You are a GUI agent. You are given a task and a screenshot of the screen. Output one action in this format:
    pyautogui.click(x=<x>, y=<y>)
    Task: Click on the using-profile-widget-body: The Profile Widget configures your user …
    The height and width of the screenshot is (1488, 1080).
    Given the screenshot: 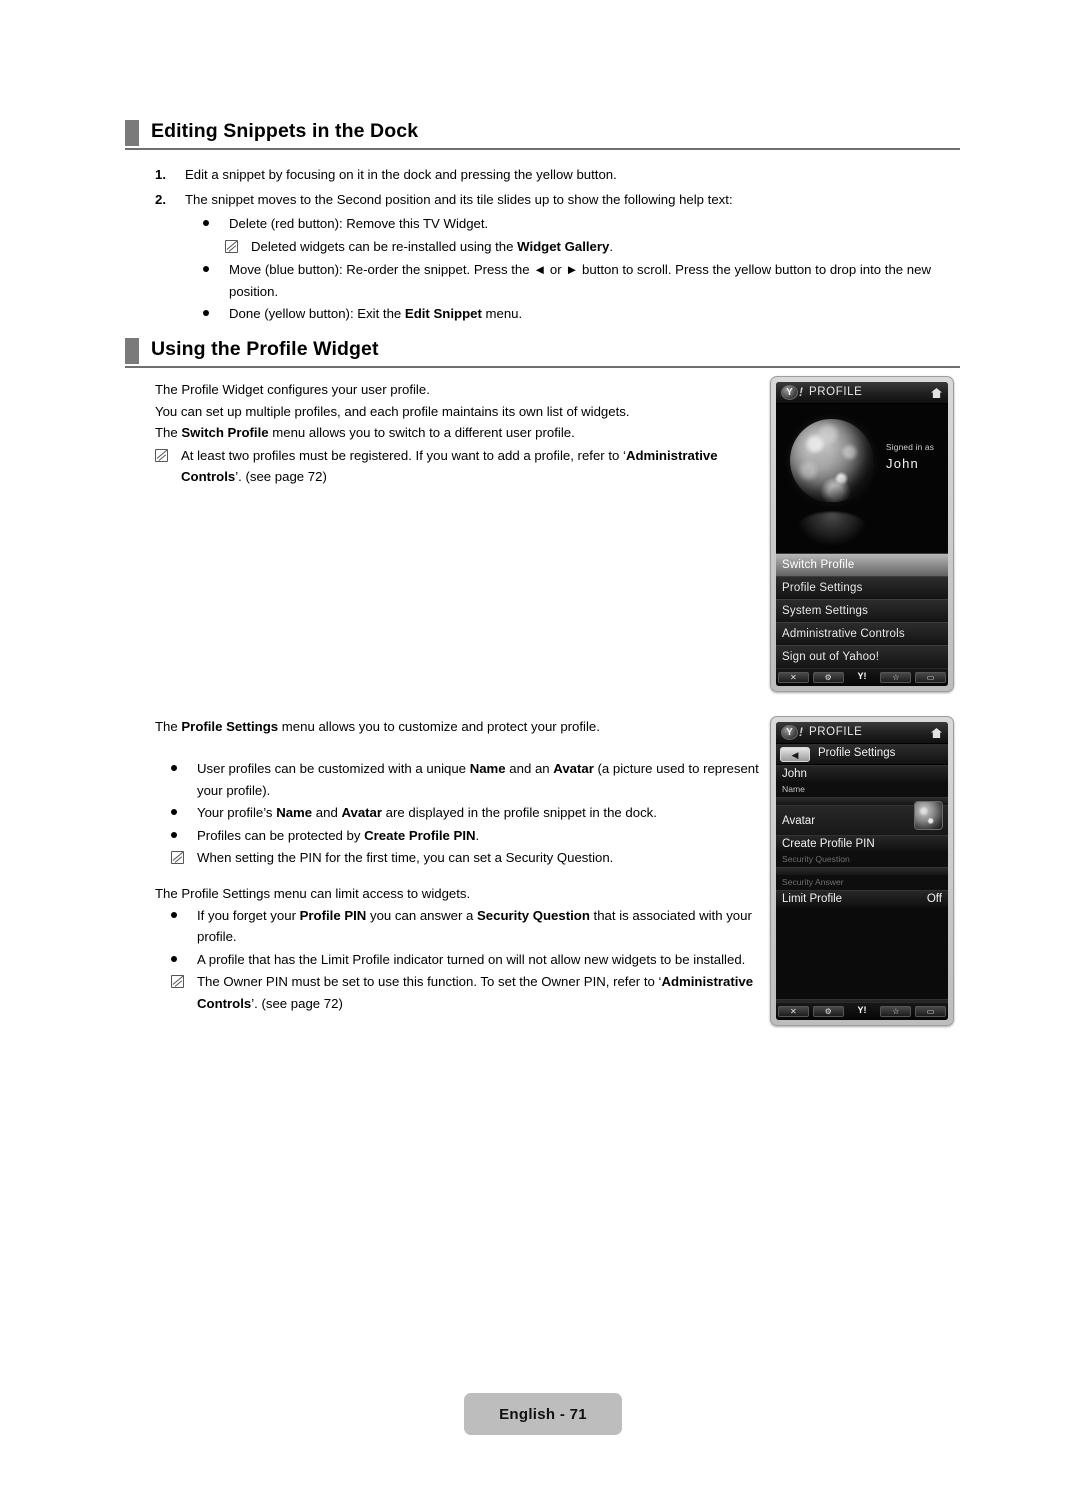 What is the action you would take?
    pyautogui.click(x=455, y=434)
    